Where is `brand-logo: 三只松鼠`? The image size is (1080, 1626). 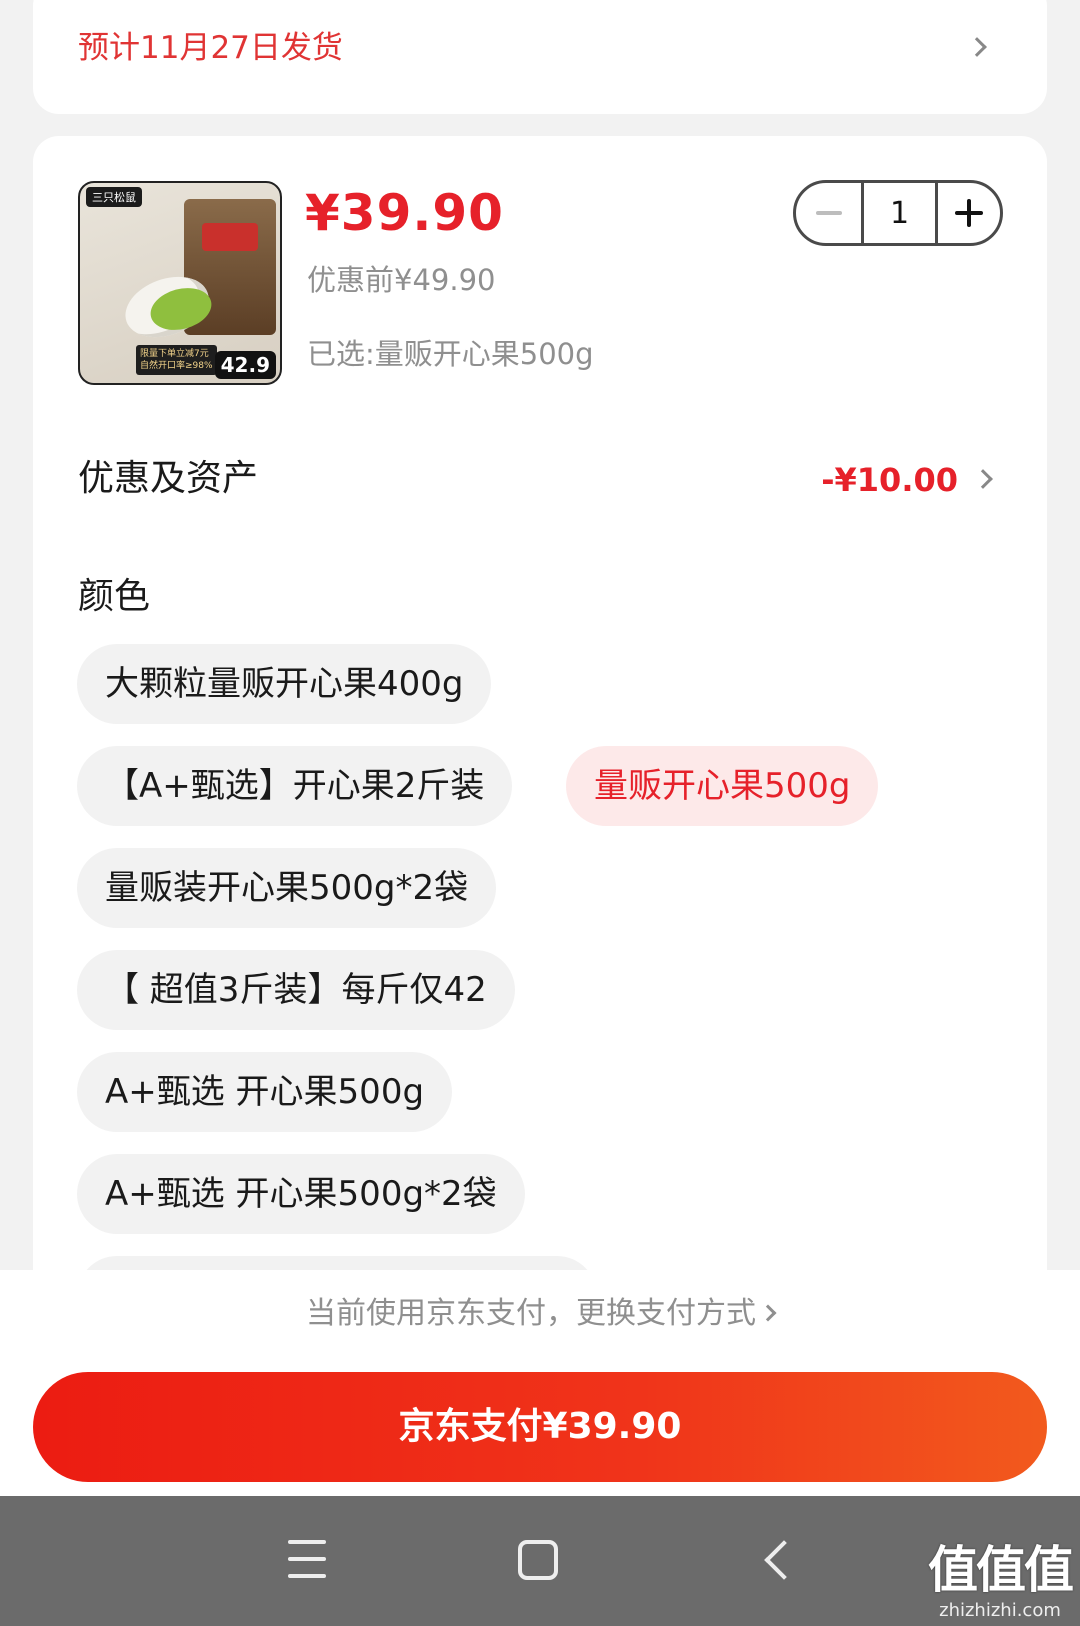
brand-logo: 三只松鼠 is located at coordinates (114, 197).